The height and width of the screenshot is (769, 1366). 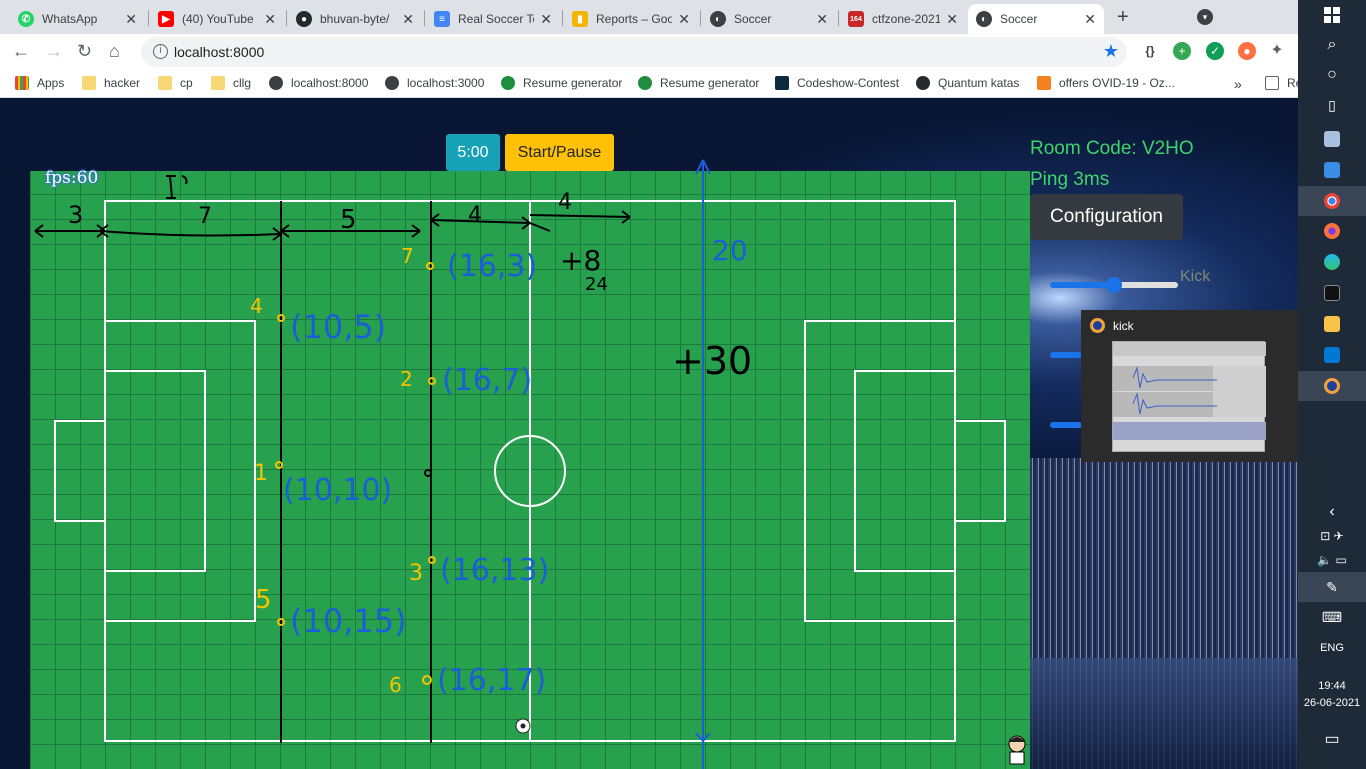 I want to click on url-text: localhost:8000, so click(x=219, y=52).